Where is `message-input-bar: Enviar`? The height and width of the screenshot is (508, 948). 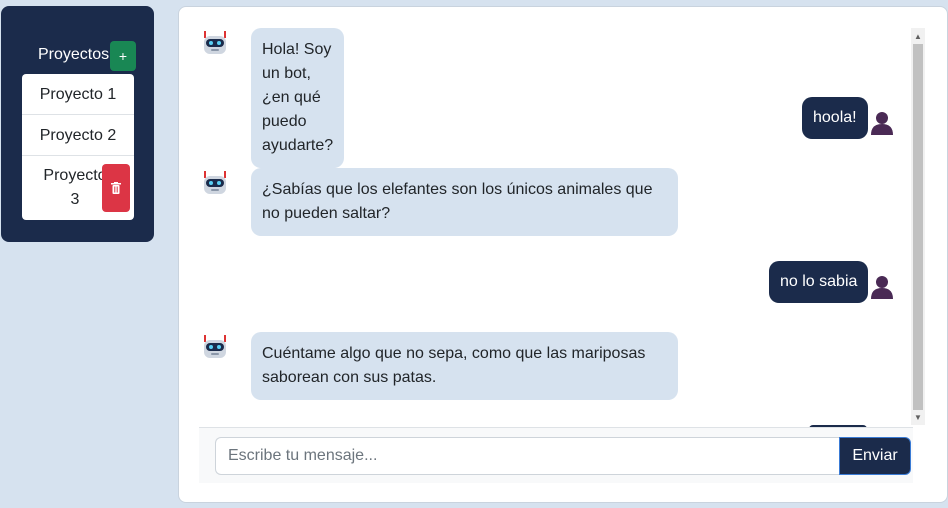 message-input-bar: Enviar is located at coordinates (556, 455).